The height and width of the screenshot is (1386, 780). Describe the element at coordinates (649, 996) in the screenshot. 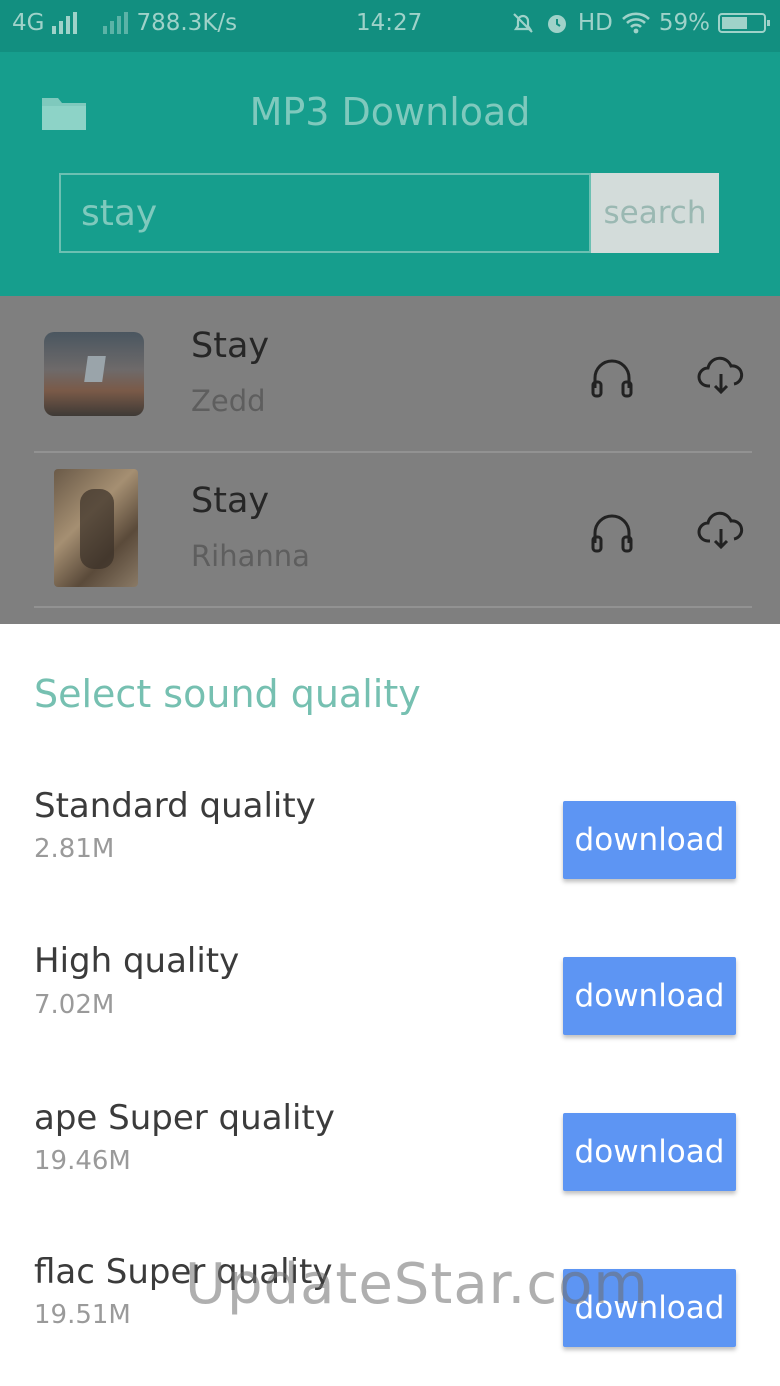

I see `download-button-high: download` at that location.